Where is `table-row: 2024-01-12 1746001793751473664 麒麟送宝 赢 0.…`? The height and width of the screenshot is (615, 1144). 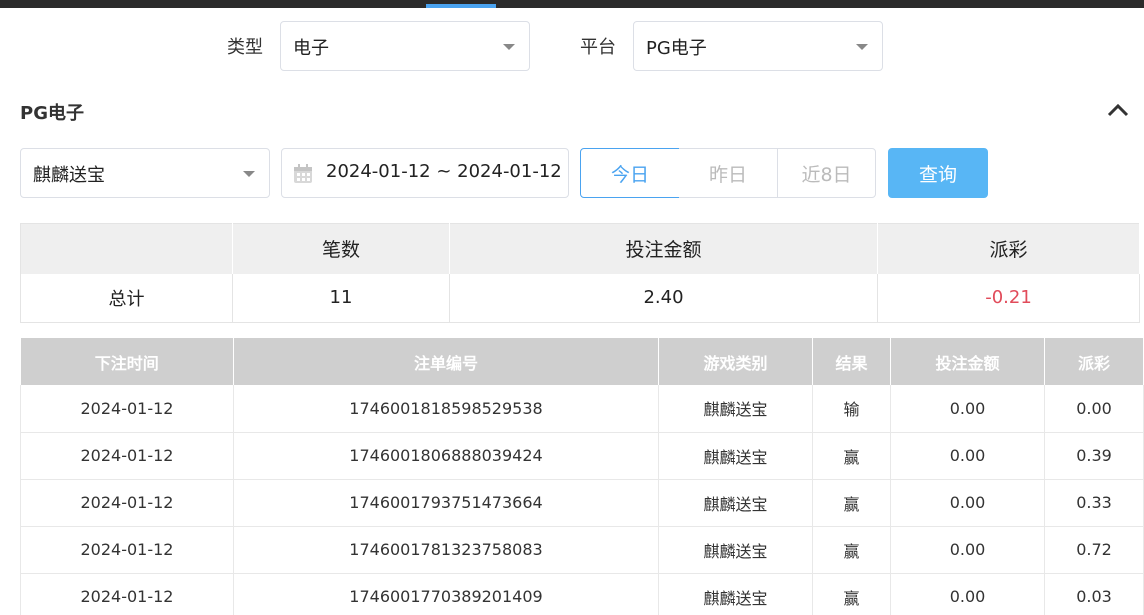
table-row: 2024-01-12 1746001793751473664 麒麟送宝 赢 0.… is located at coordinates (582, 503).